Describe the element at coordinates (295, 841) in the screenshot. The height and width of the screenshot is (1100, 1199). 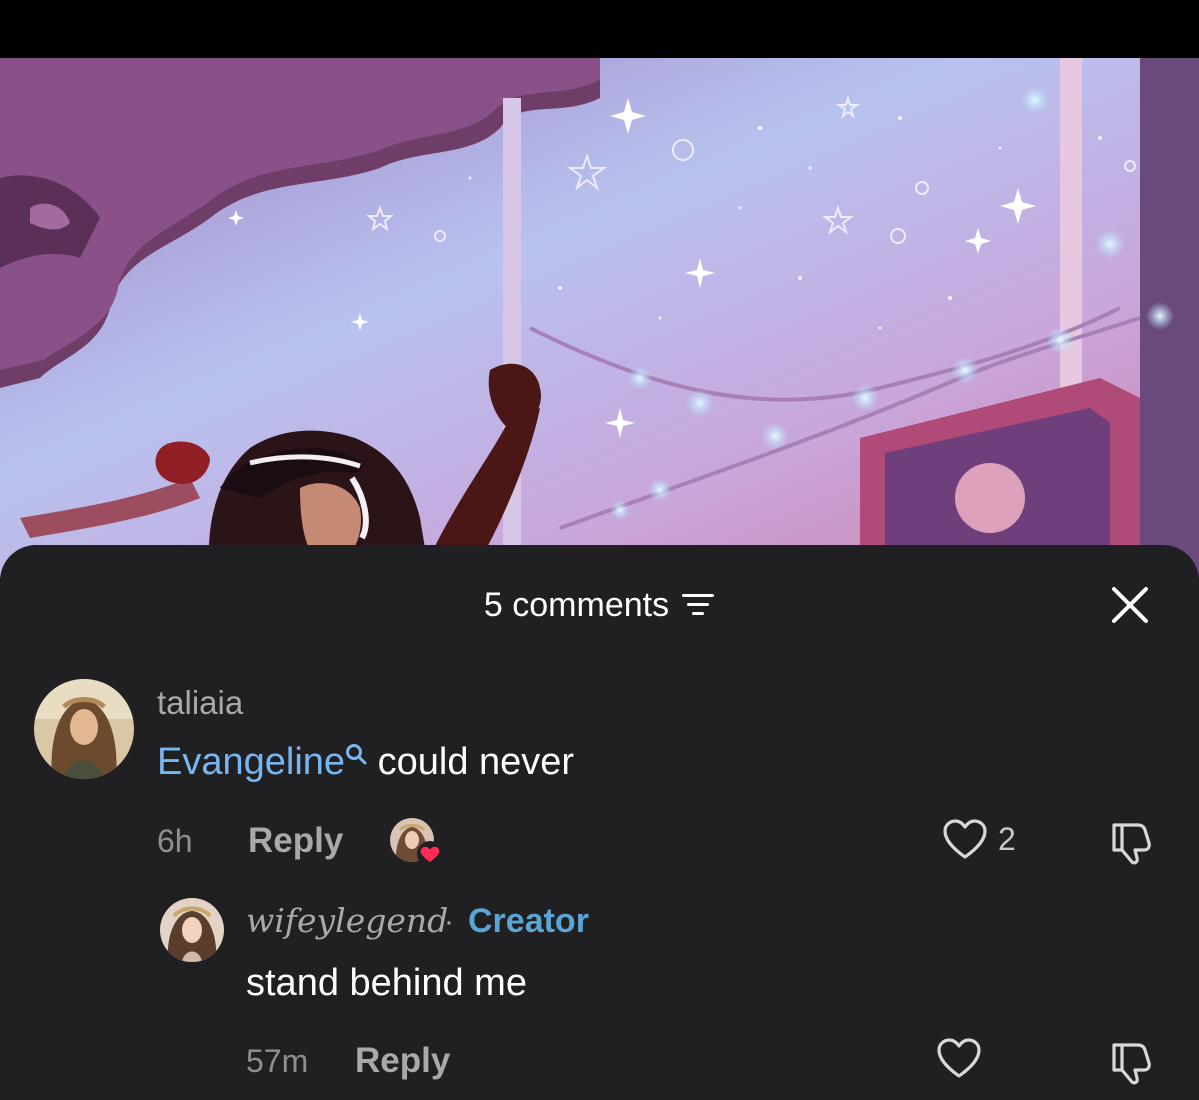
I see `reply-button: Reply` at that location.